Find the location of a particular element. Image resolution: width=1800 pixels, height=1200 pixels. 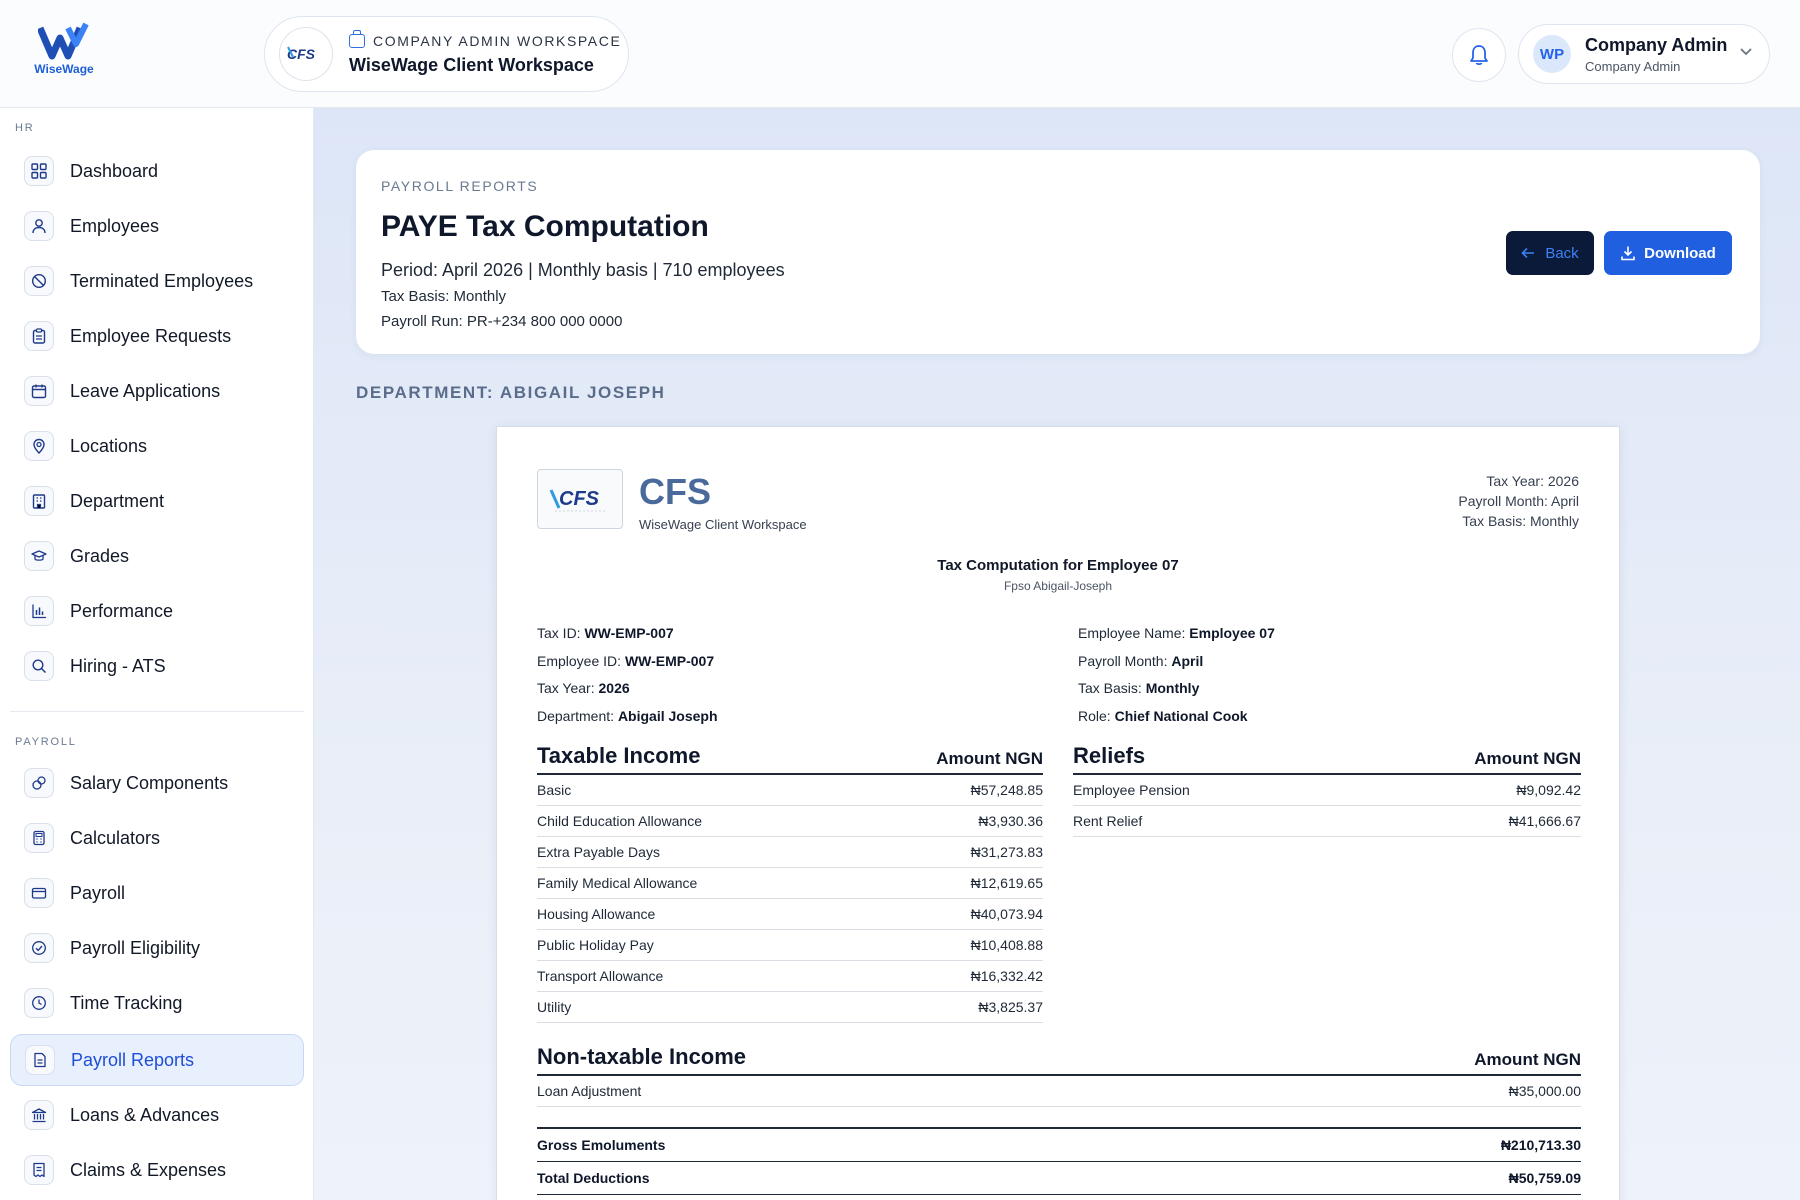

components-icon is located at coordinates (39, 783).